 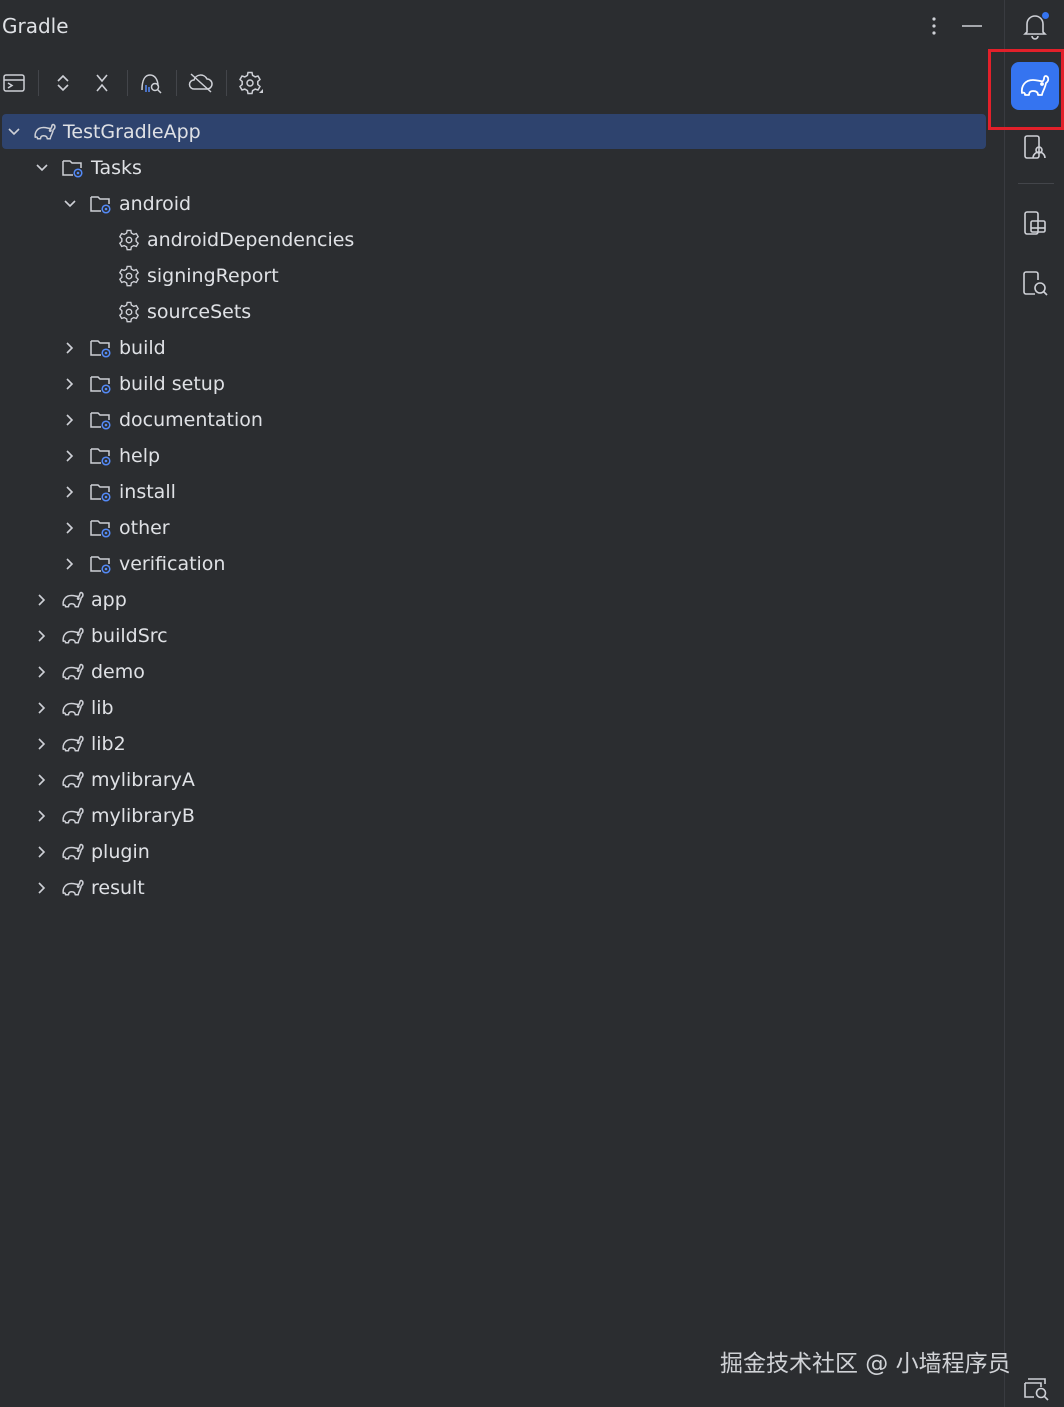 What do you see at coordinates (502, 600) in the screenshot?
I see `tree-node: app` at bounding box center [502, 600].